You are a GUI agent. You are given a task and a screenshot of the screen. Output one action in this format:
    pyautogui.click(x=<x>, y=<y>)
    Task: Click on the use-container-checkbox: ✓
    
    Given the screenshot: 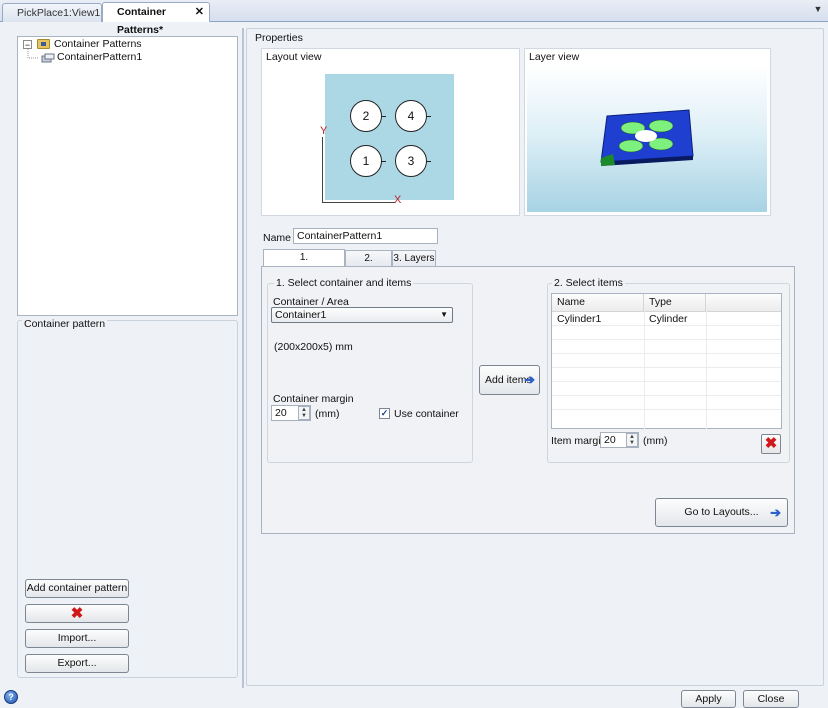 What is the action you would take?
    pyautogui.click(x=384, y=413)
    